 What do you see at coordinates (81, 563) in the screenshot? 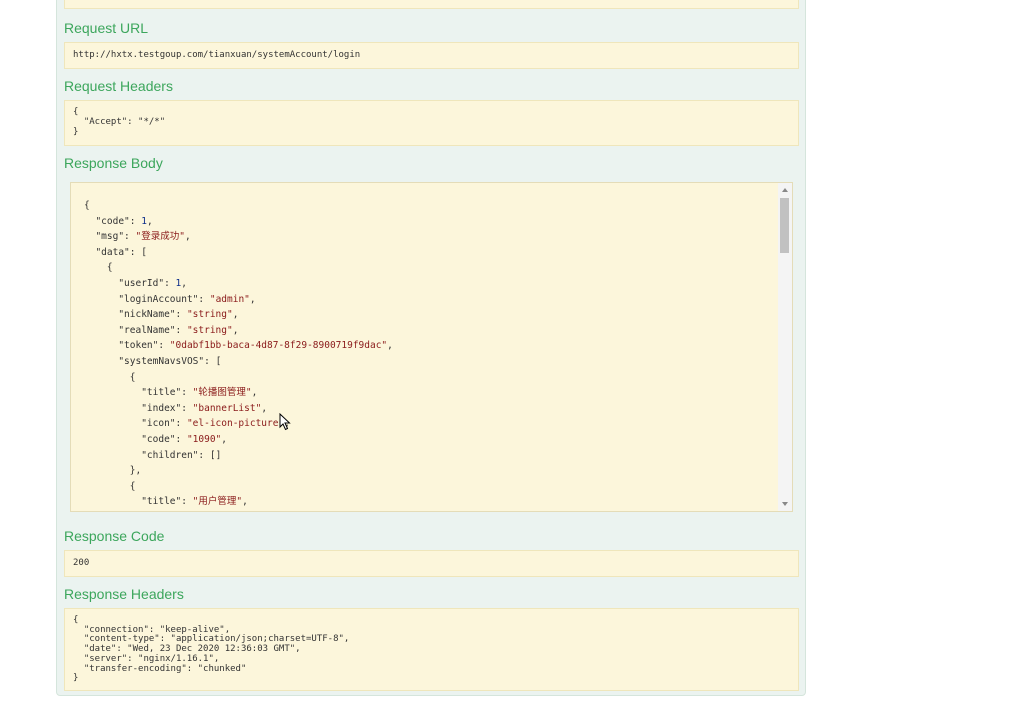
I see `response-code-value: 200` at bounding box center [81, 563].